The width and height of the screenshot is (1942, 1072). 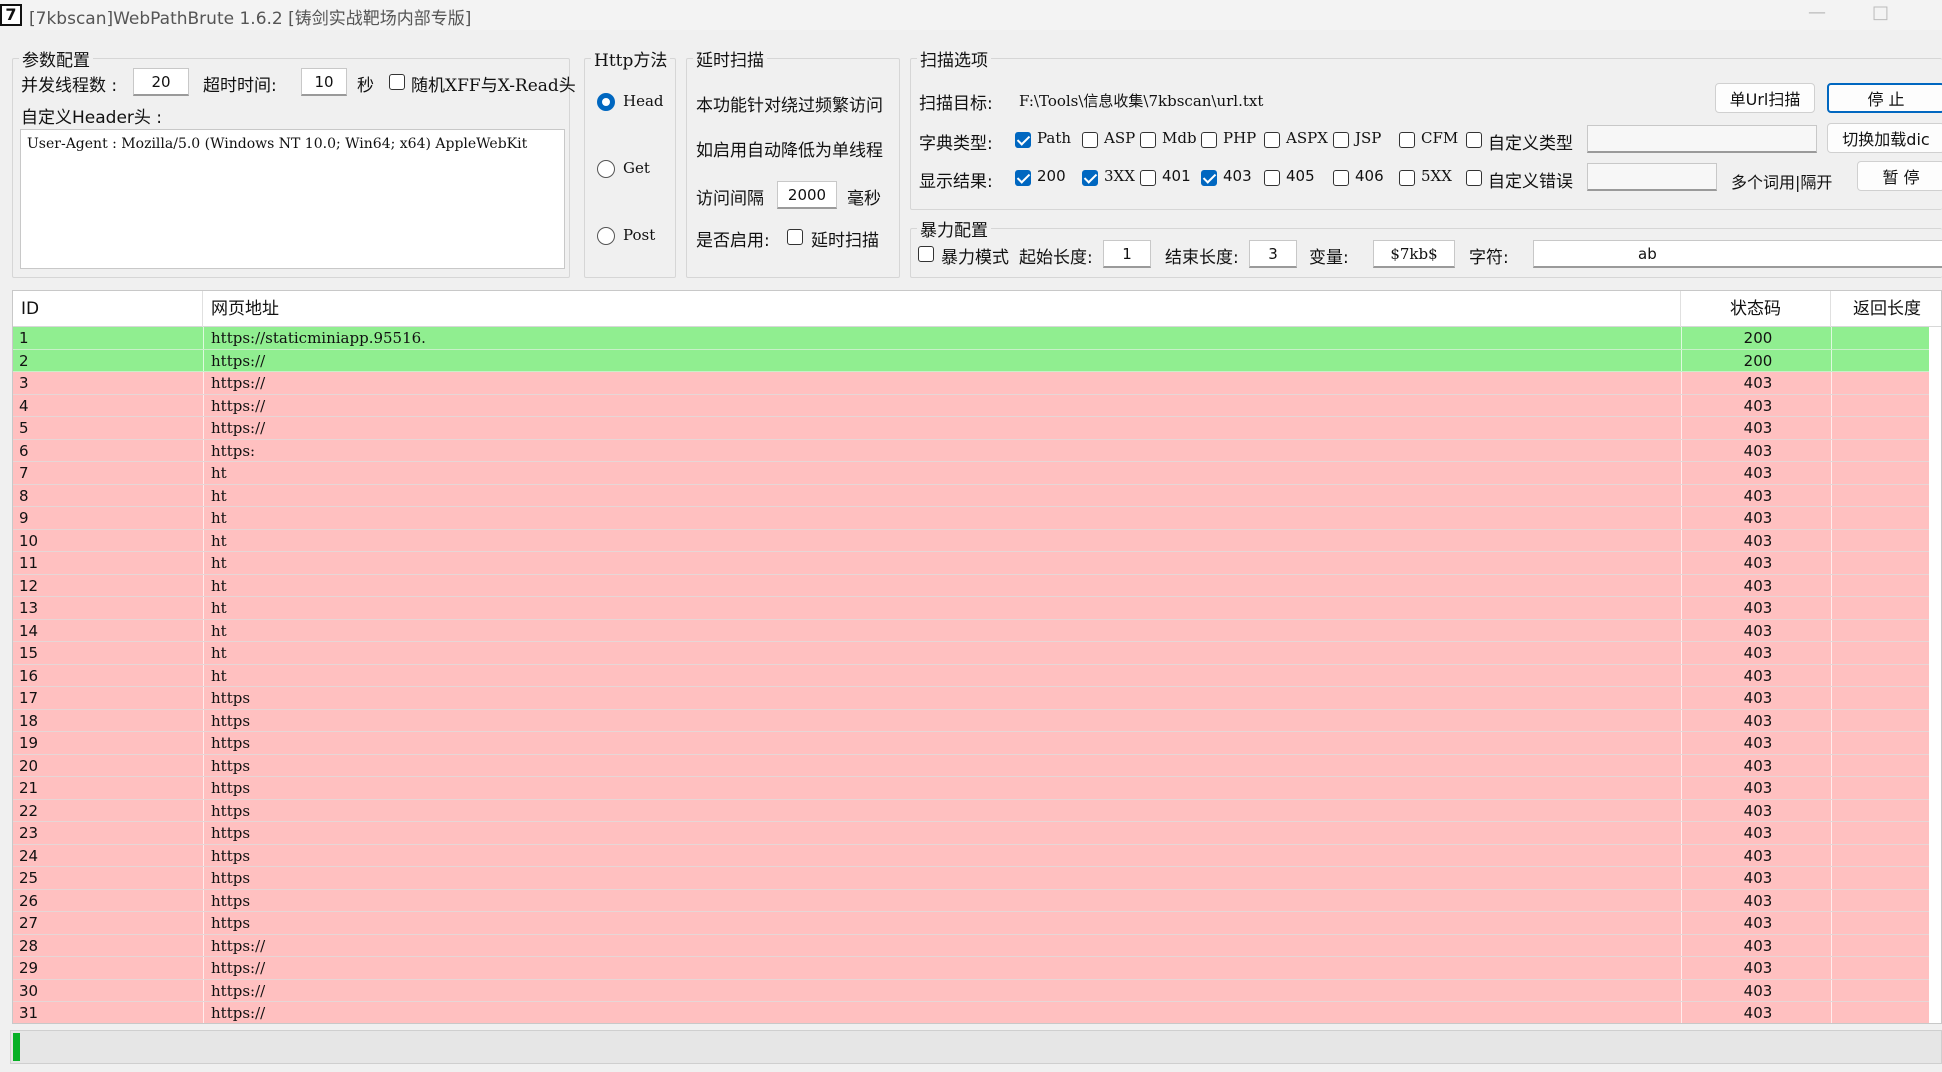 I want to click on maximize-button: □, so click(x=1880, y=12).